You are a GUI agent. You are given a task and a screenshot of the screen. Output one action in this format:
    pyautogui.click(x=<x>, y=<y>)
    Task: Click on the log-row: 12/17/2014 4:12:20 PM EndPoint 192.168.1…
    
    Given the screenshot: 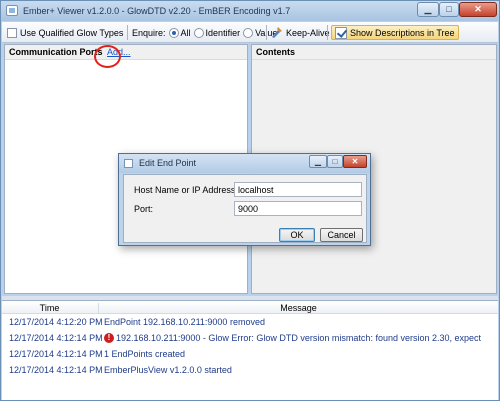 What is the action you would take?
    pyautogui.click(x=250, y=322)
    